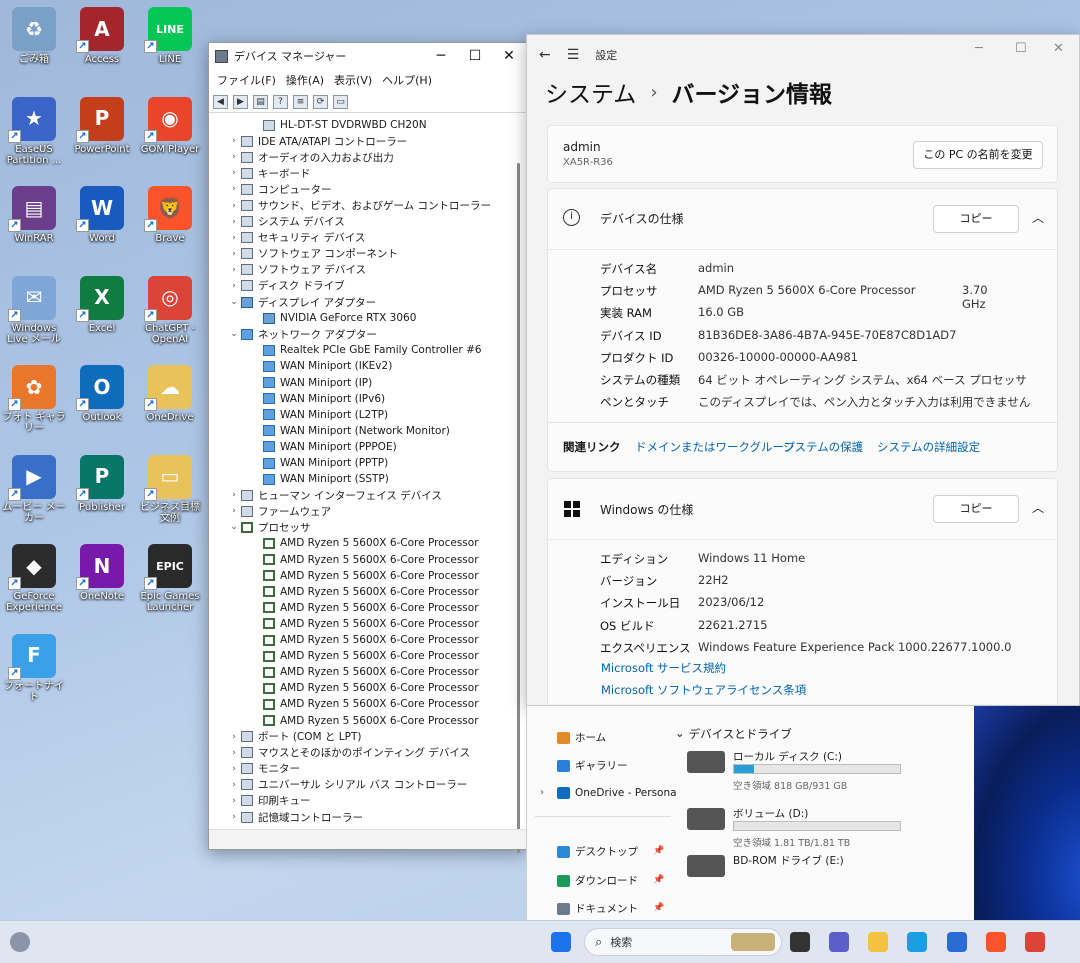 The height and width of the screenshot is (963, 1080). I want to click on list-view-icon: ≡, so click(300, 101).